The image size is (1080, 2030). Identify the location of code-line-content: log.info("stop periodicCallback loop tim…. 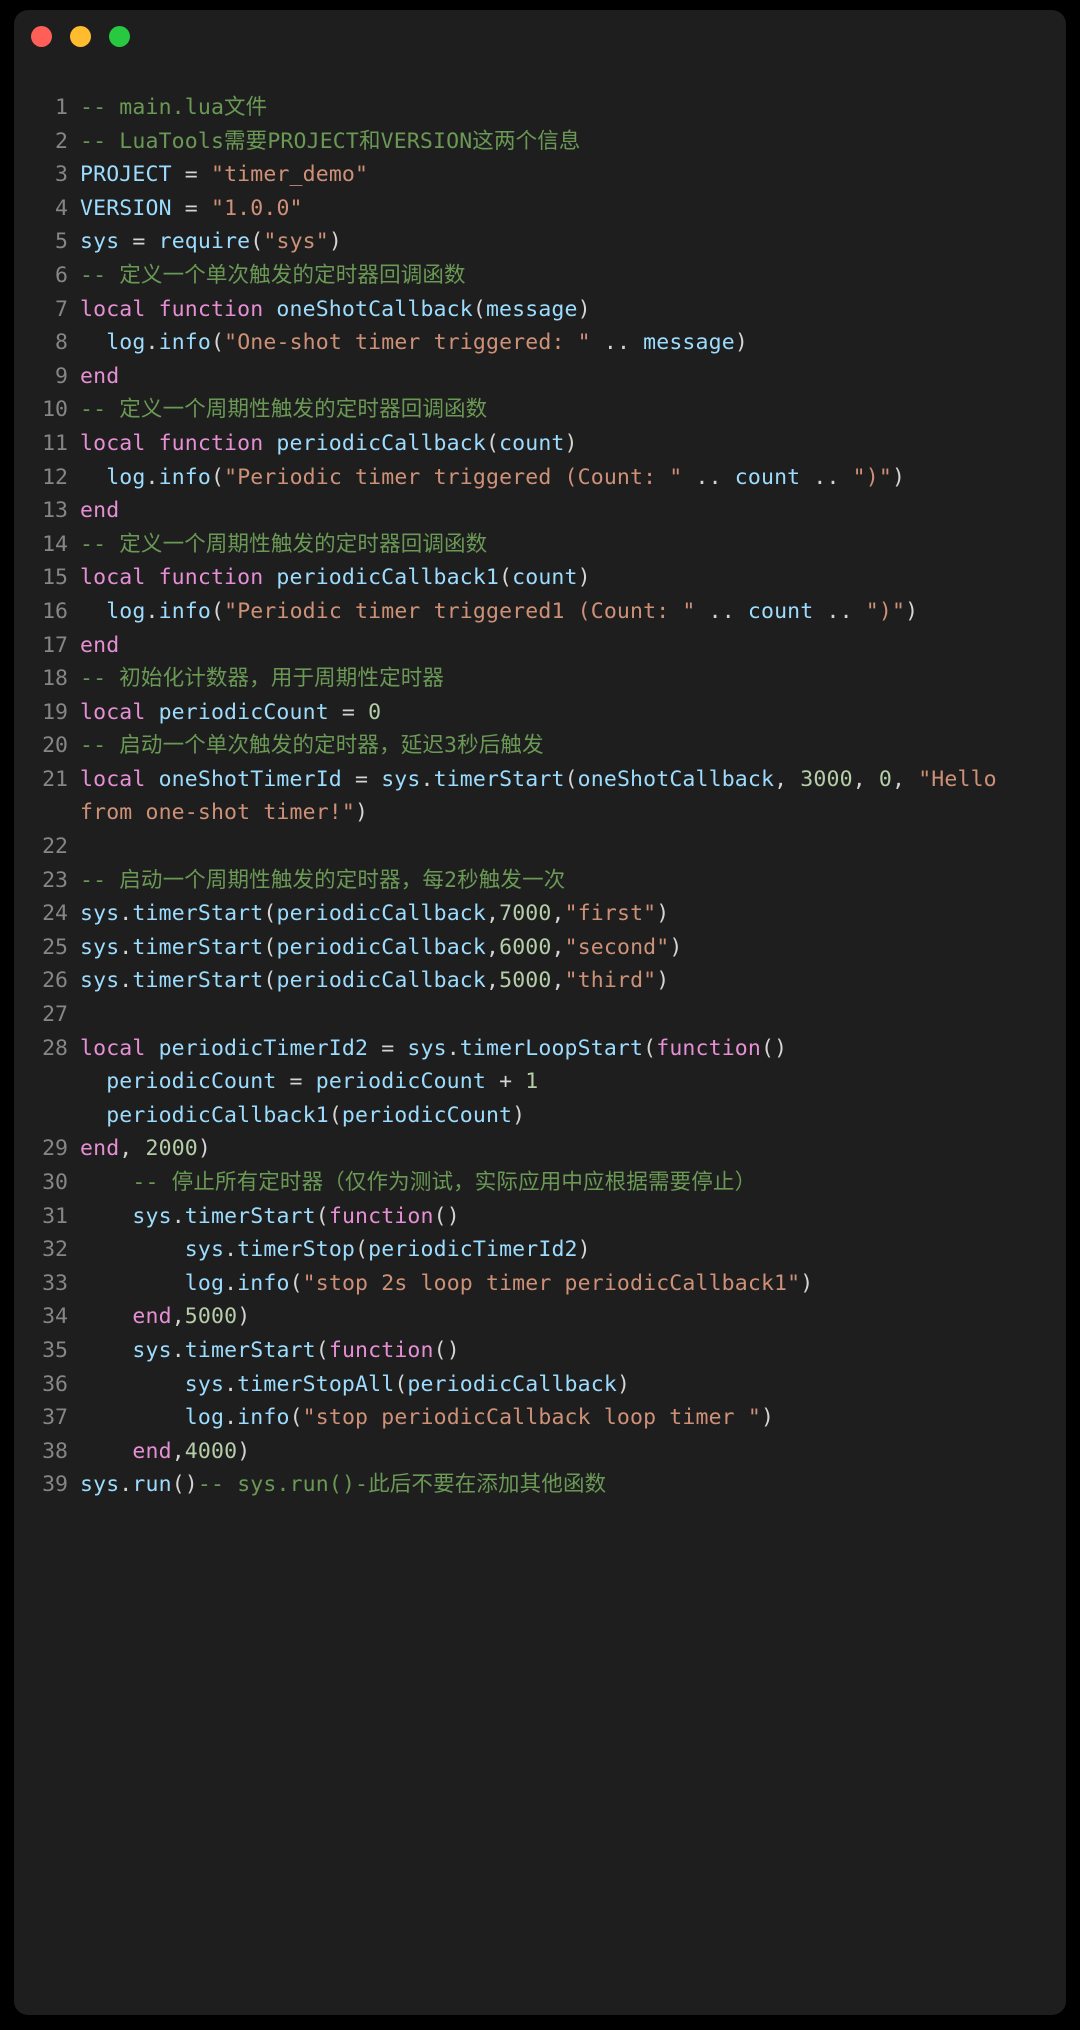
(568, 1418).